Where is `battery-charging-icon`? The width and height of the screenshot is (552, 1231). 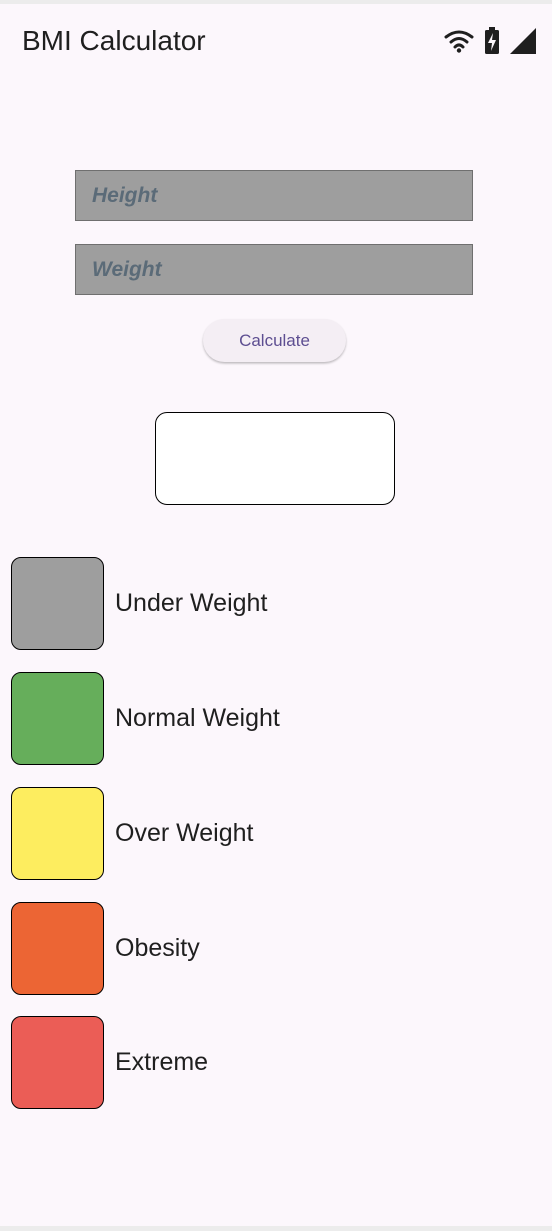
battery-charging-icon is located at coordinates (492, 43).